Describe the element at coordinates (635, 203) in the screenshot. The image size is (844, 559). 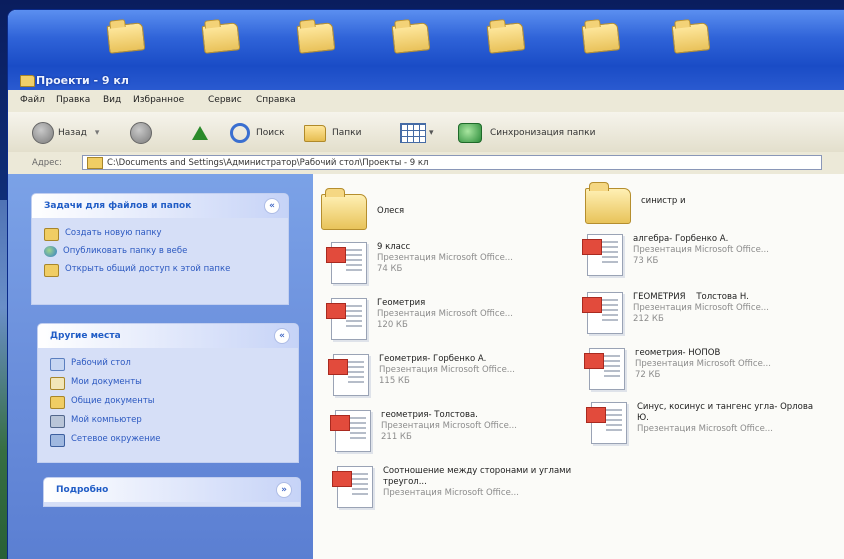
I see `folder-item: синистр и` at that location.